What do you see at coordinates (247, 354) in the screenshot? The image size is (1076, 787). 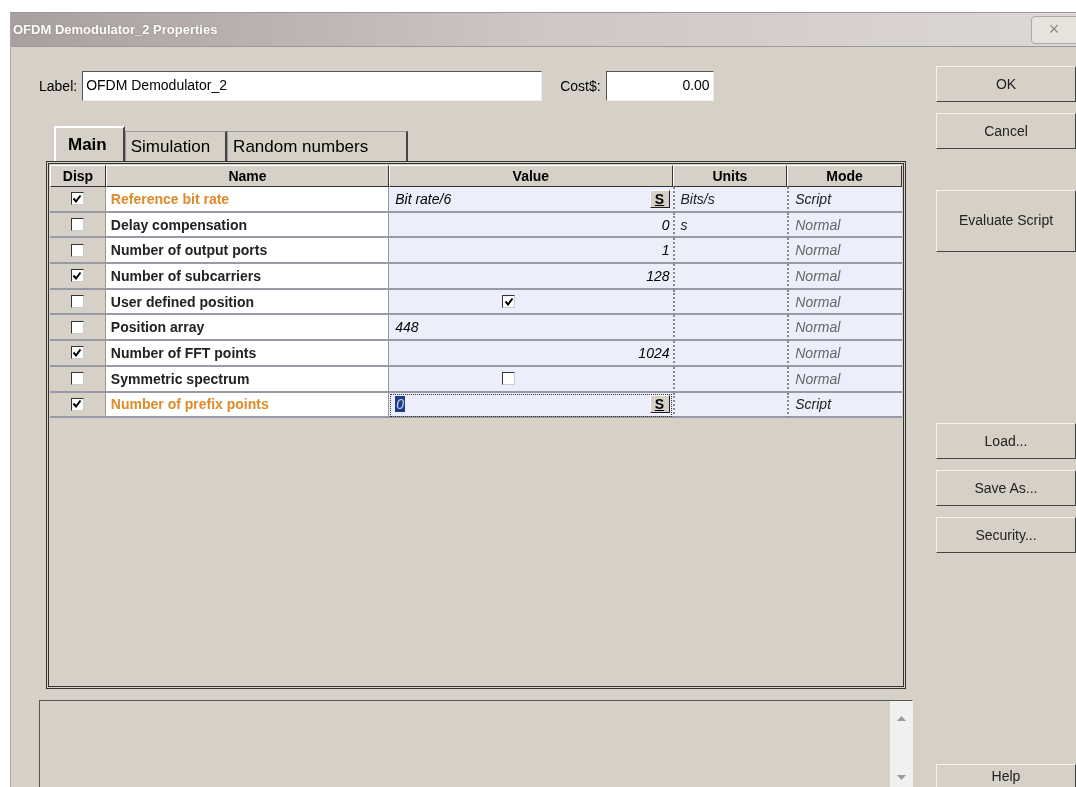 I see `property-name: Number of FFT points` at bounding box center [247, 354].